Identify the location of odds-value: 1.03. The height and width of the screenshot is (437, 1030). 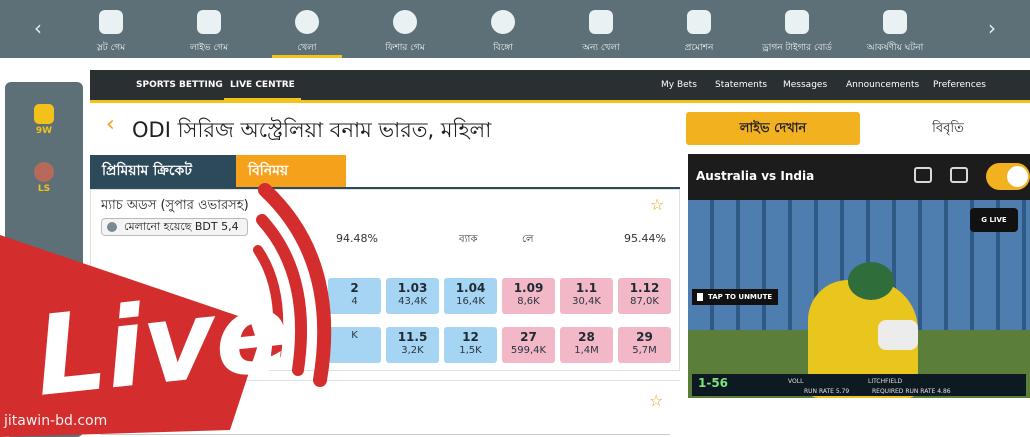
(412, 288).